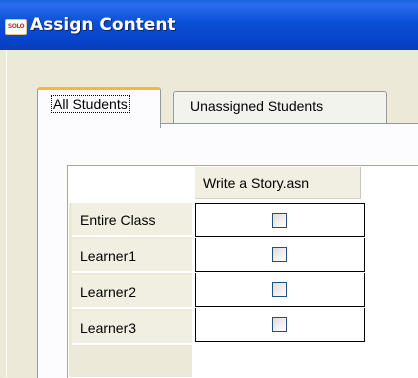 Image resolution: width=418 pixels, height=378 pixels. What do you see at coordinates (16, 27) in the screenshot?
I see `app-logo-icon: SOLO` at bounding box center [16, 27].